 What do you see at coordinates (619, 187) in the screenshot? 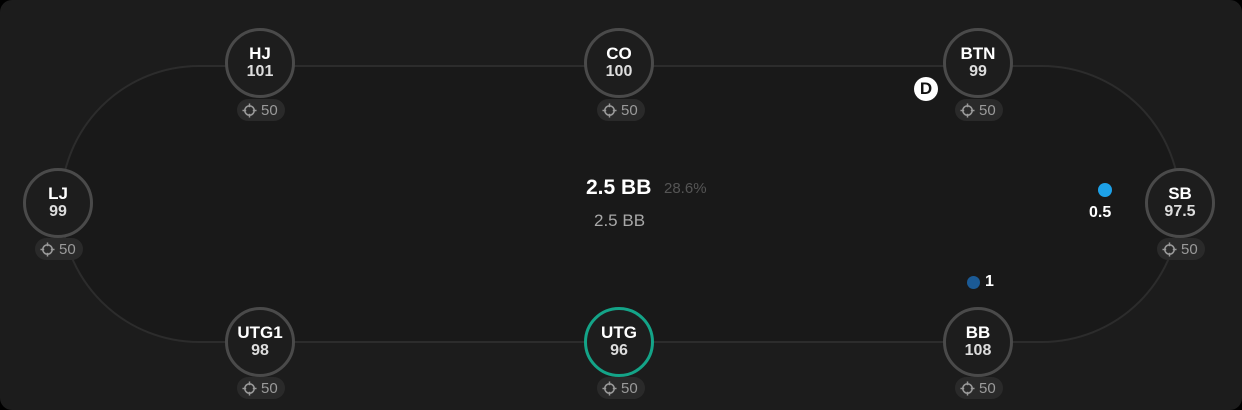
I see `pot-total: 2.5 BB` at bounding box center [619, 187].